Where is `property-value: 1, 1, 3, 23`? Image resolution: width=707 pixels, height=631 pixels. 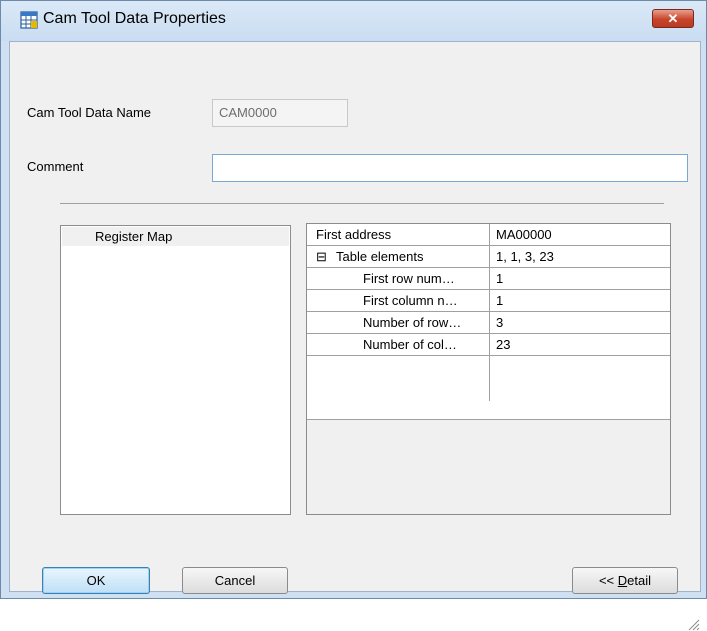
property-value: 1, 1, 3, 23 is located at coordinates (525, 256).